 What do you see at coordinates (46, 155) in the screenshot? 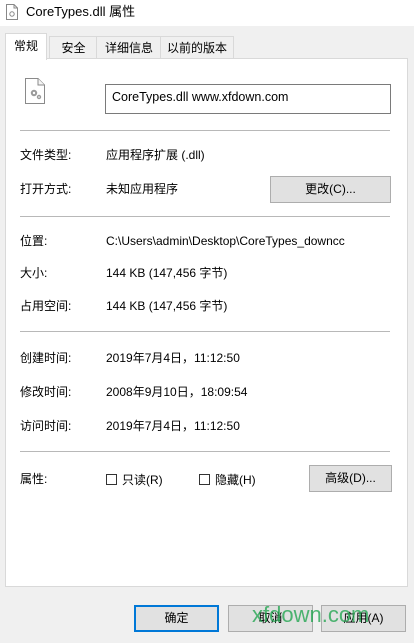
I see `file-type-label: 文件类型:` at bounding box center [46, 155].